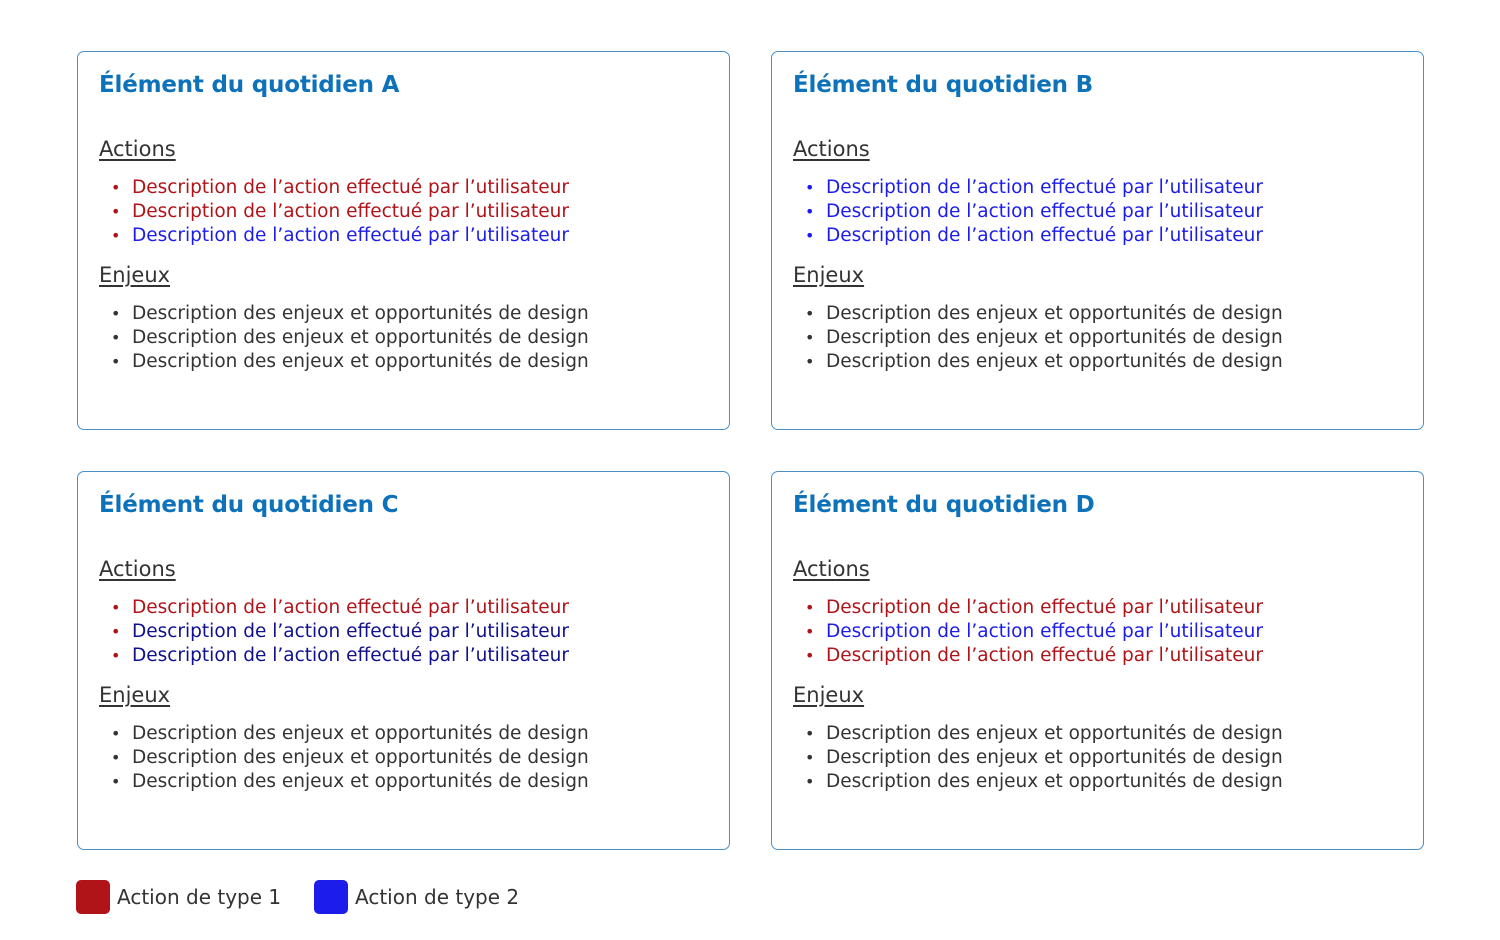 The image size is (1500, 940). Describe the element at coordinates (943, 85) in the screenshot. I see `card-title: Élément du quotidien B` at that location.